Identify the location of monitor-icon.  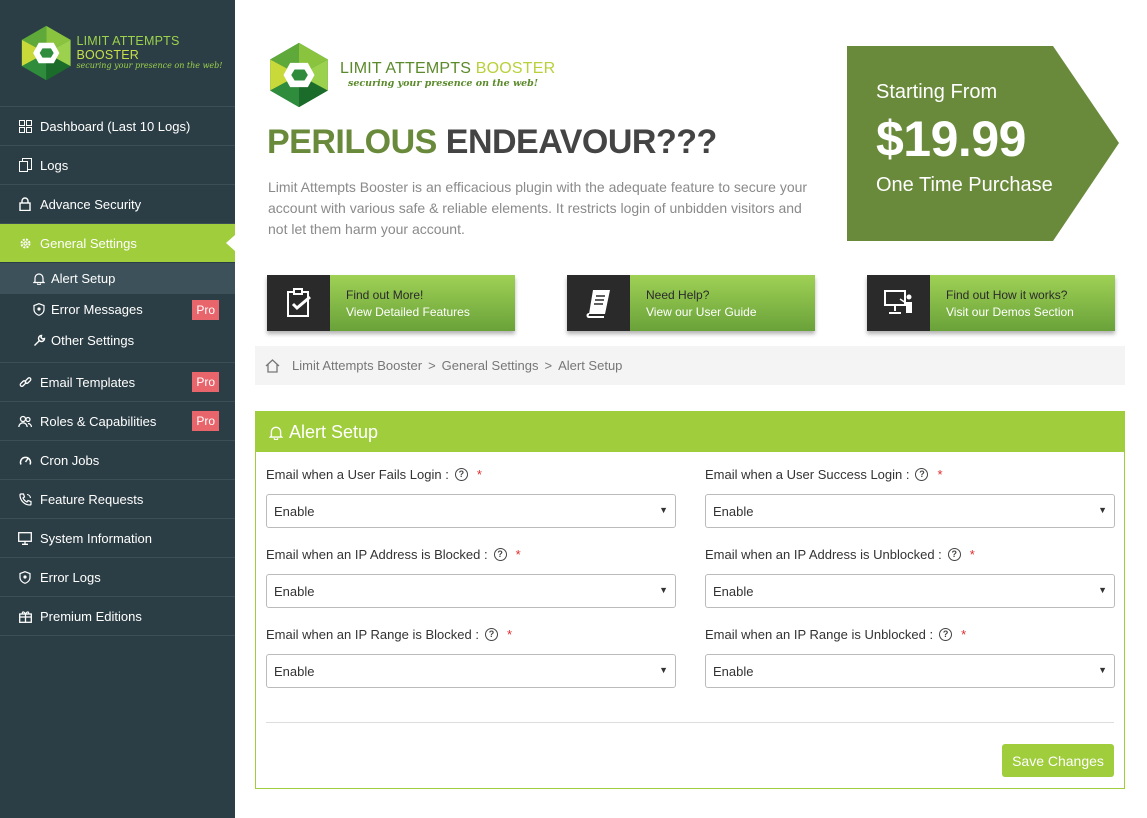
(25, 538).